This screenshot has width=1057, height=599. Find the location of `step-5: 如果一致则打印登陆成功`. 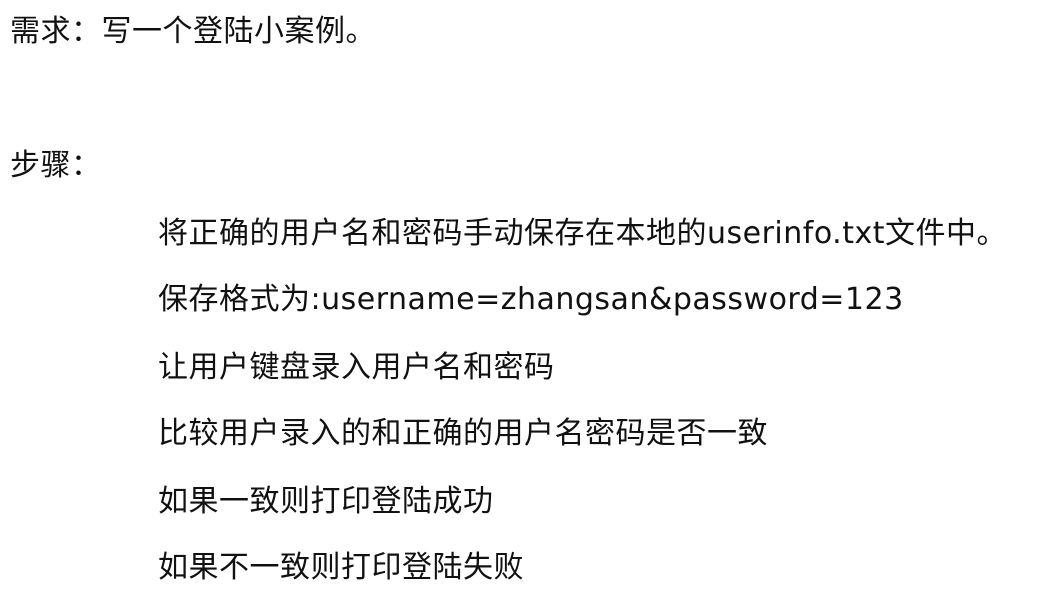

step-5: 如果一致则打印登陆成功 is located at coordinates (326, 501).